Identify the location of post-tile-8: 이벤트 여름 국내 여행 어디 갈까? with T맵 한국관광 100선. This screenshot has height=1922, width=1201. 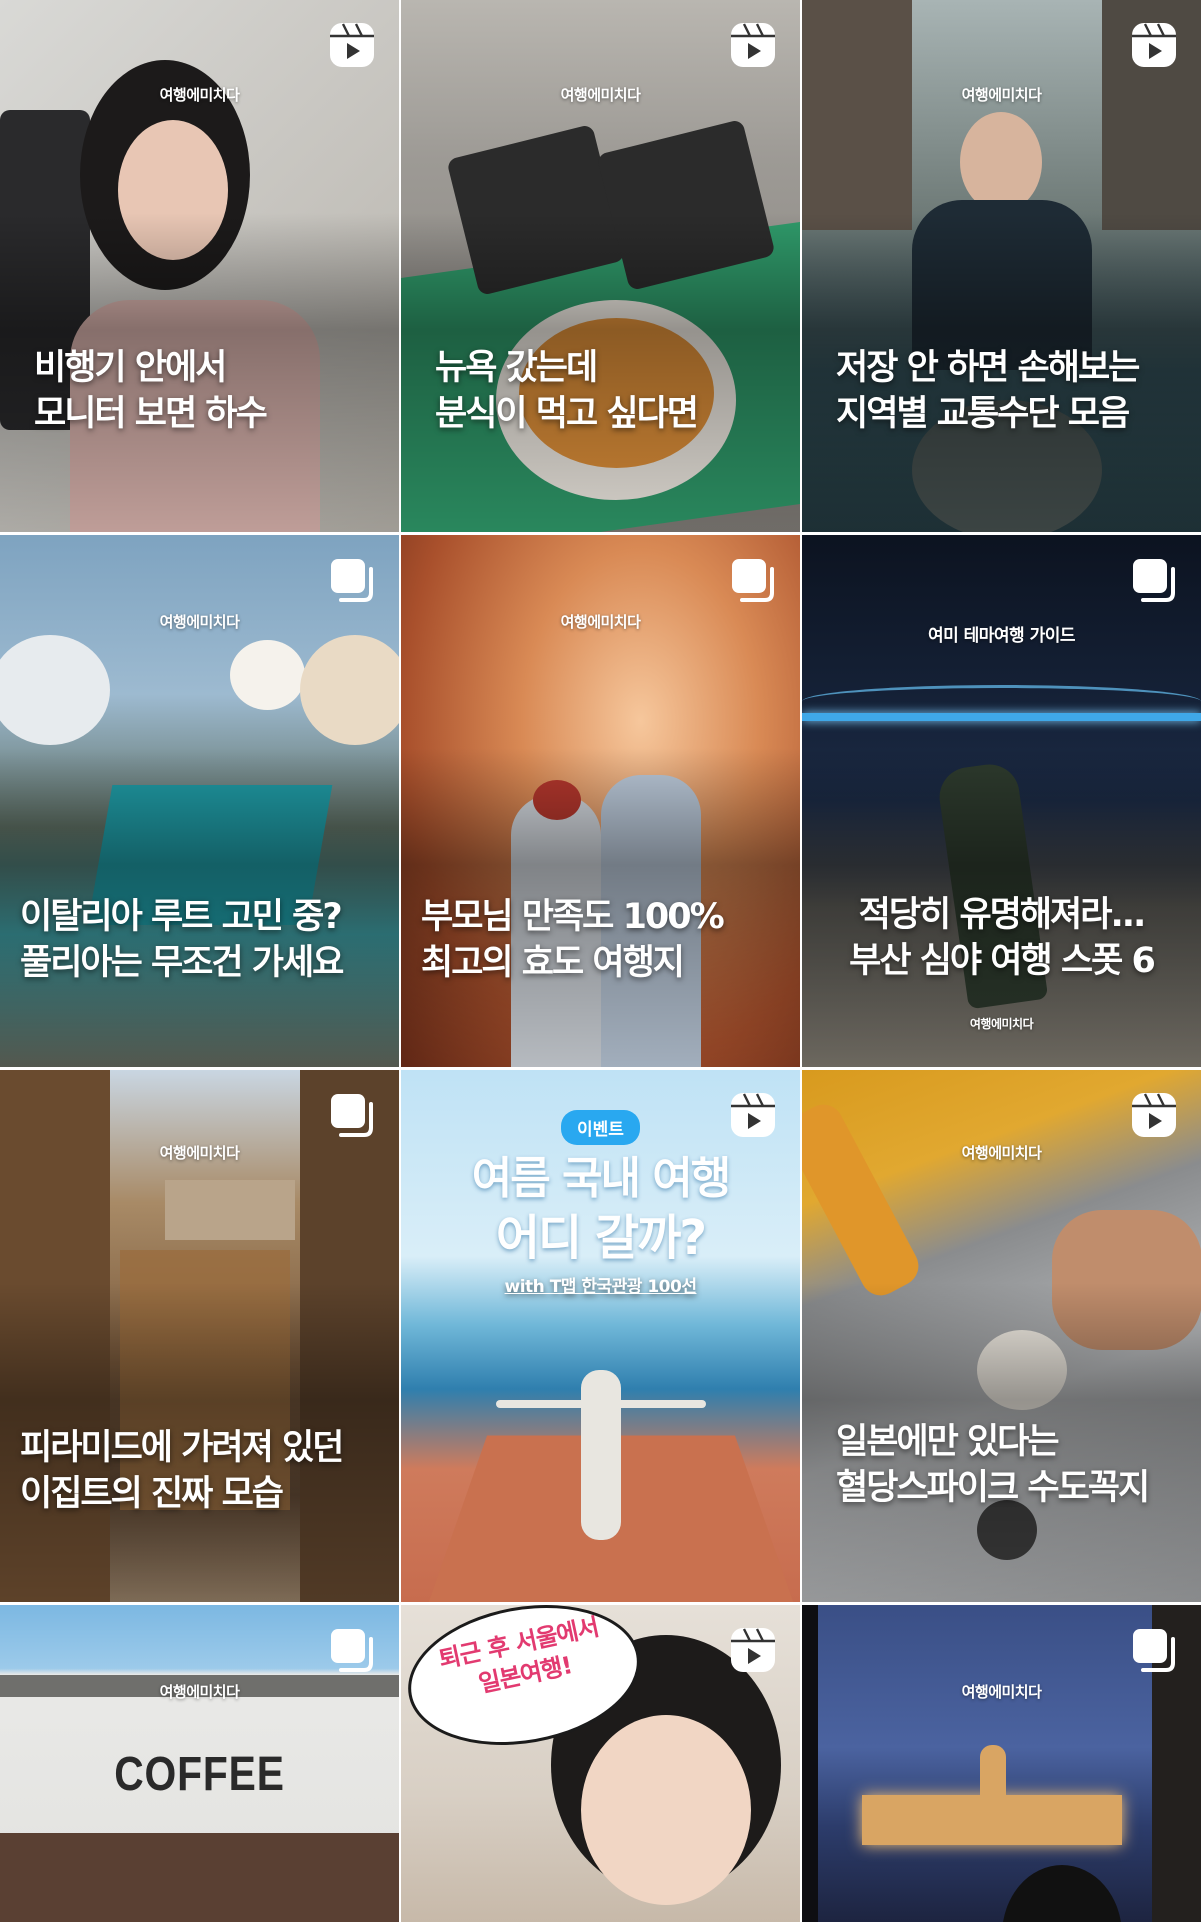
(600, 1336).